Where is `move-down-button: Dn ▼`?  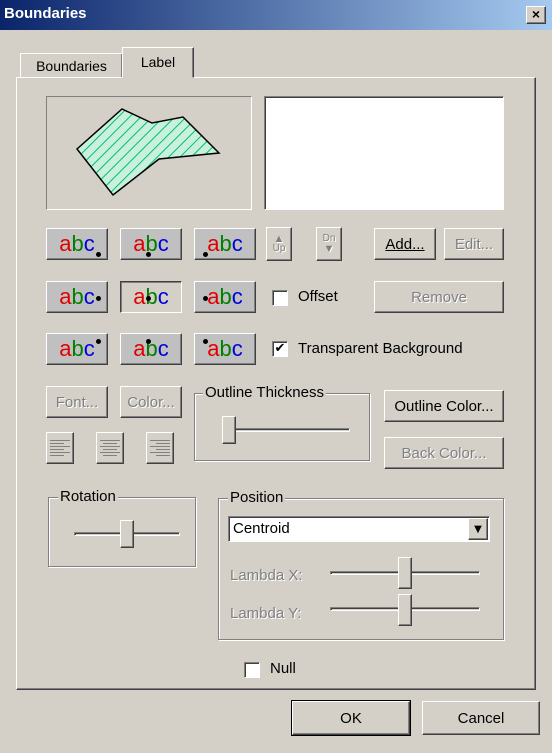
move-down-button: Dn ▼ is located at coordinates (329, 244).